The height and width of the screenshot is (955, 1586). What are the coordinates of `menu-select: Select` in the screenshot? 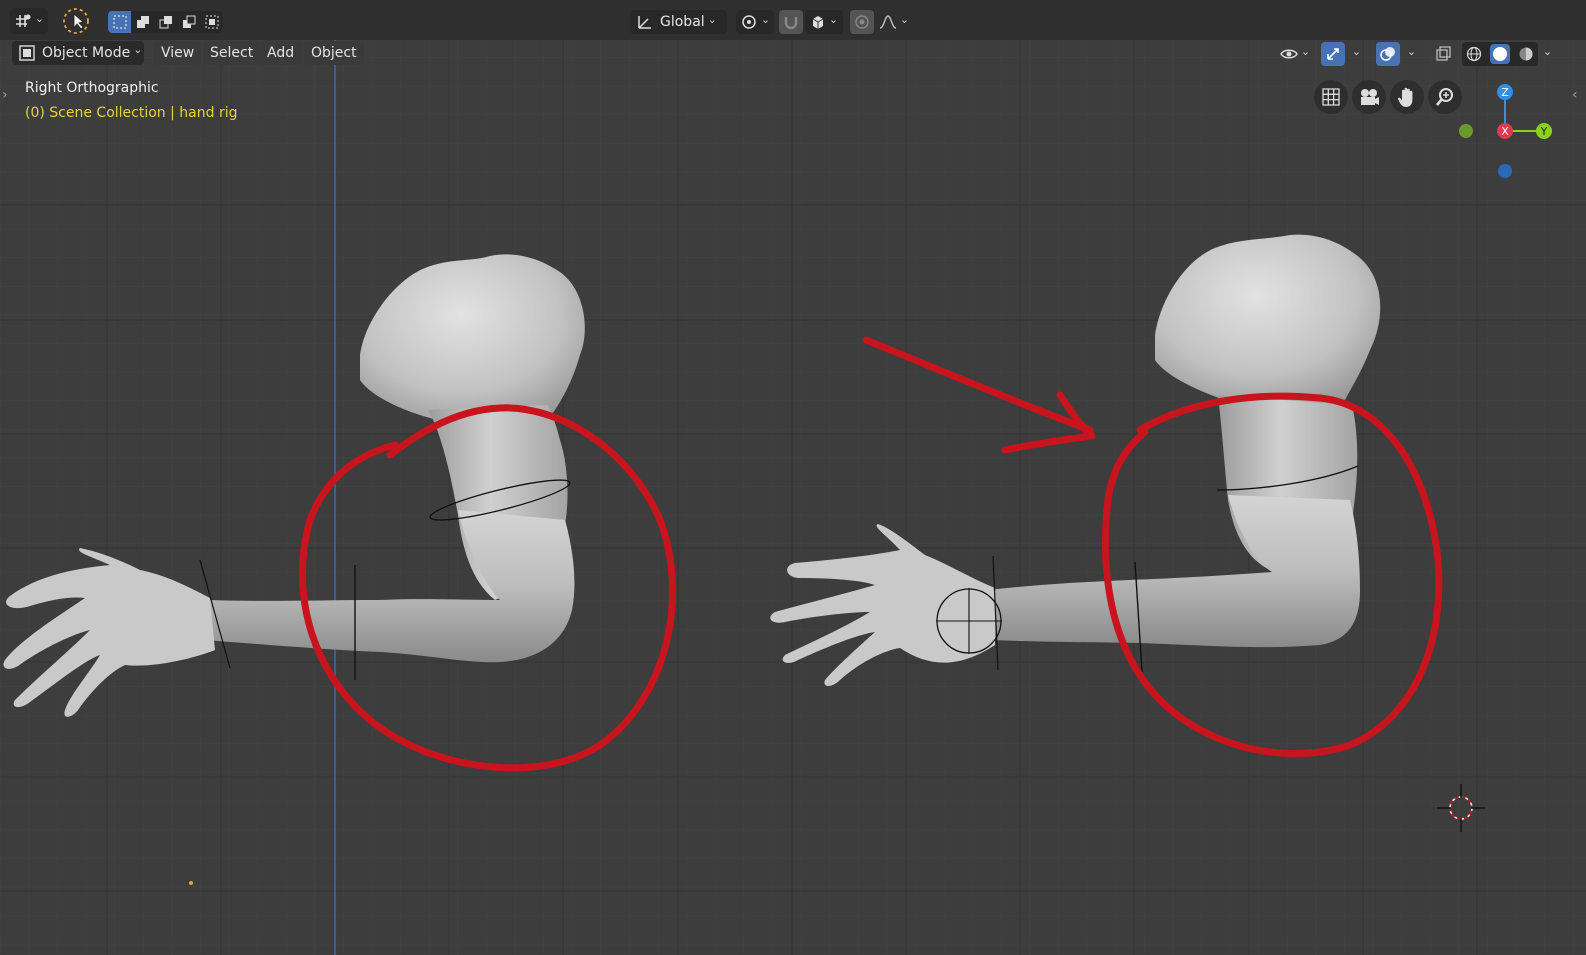 It's located at (232, 53).